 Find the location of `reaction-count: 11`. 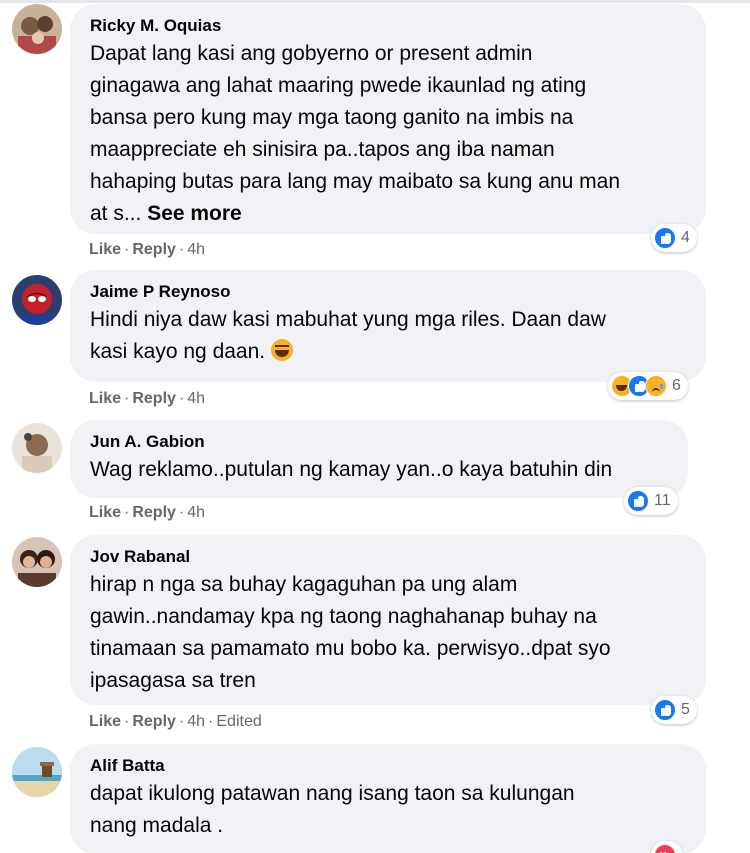

reaction-count: 11 is located at coordinates (662, 500).